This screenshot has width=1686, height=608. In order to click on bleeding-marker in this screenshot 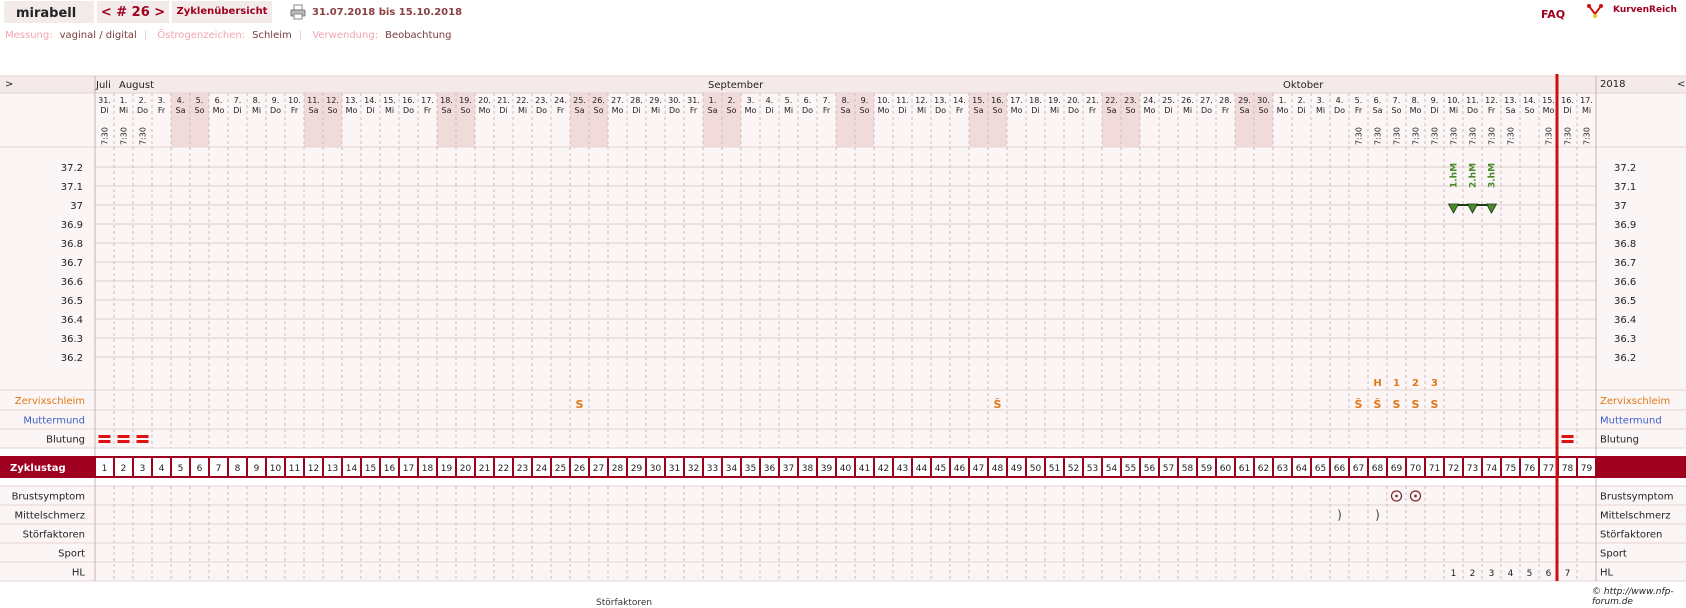, I will do `click(142, 441)`.